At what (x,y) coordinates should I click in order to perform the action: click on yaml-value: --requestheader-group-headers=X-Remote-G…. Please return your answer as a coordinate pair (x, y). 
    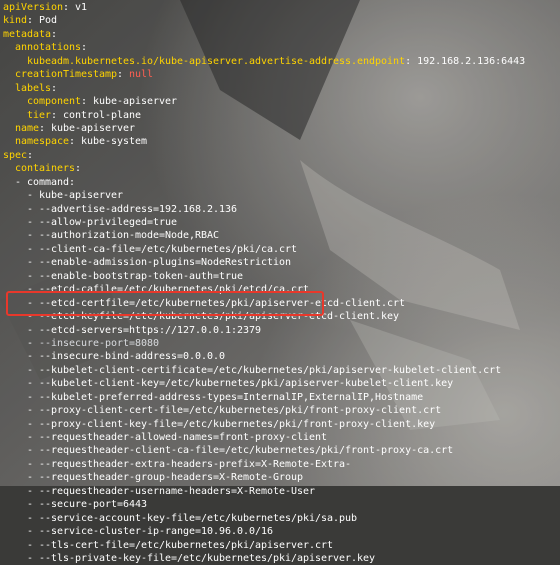
    Looking at the image, I should click on (171, 478).